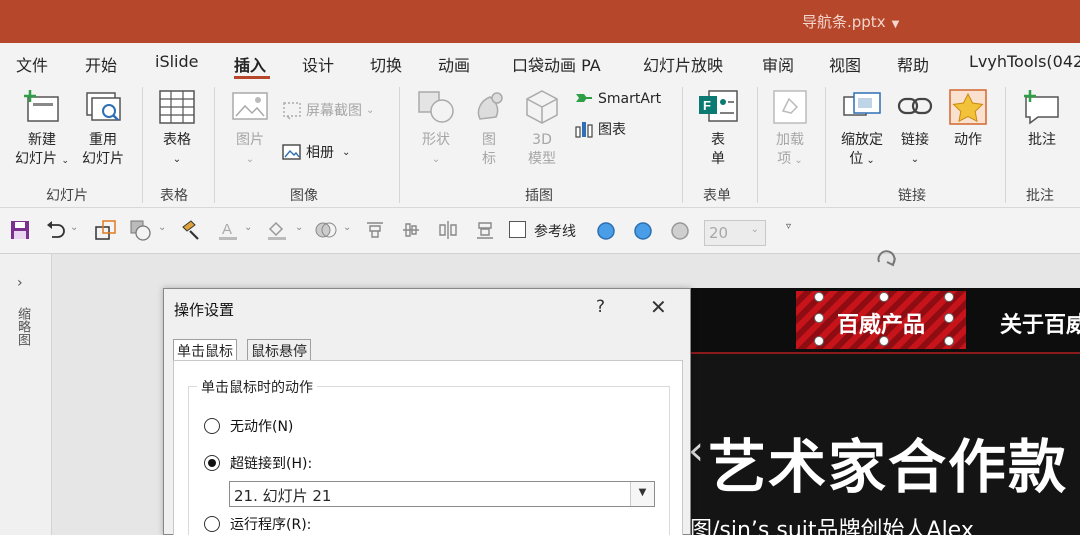 The width and height of the screenshot is (1080, 535). I want to click on table-label: 表格, so click(177, 140).